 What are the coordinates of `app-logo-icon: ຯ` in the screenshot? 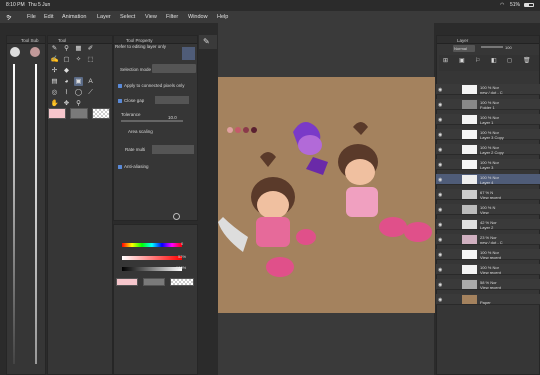 It's located at (9, 17).